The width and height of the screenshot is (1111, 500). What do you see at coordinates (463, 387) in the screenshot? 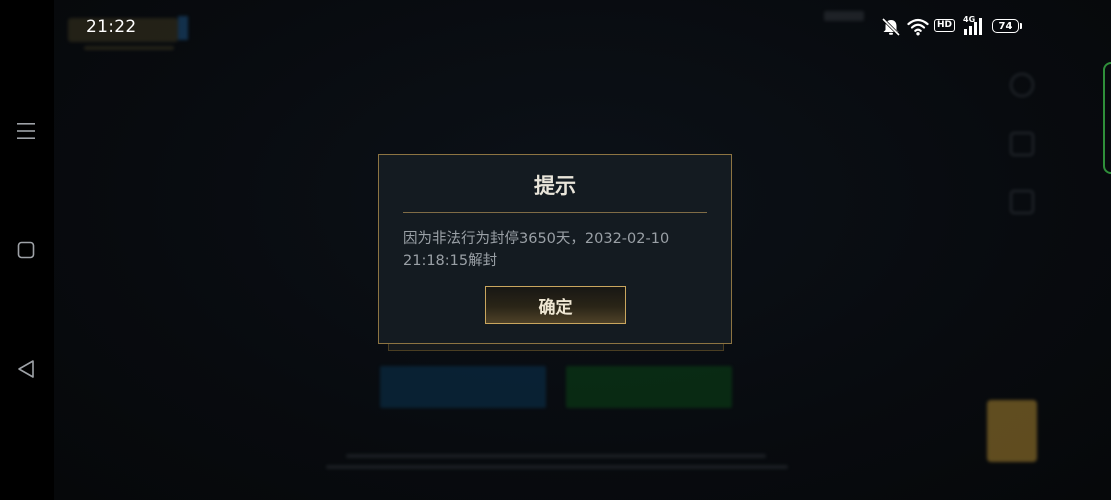
I see `qq-login-button` at bounding box center [463, 387].